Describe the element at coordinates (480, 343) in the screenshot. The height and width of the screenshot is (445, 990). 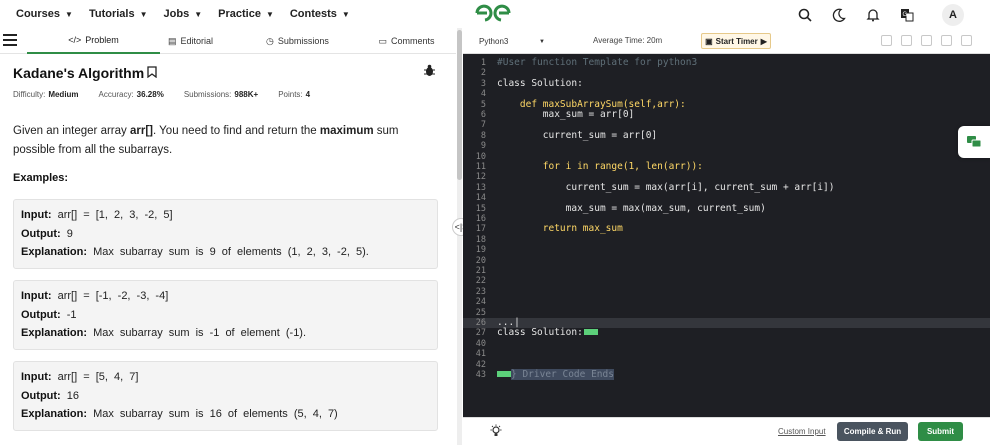
I see `line-number: 40` at that location.